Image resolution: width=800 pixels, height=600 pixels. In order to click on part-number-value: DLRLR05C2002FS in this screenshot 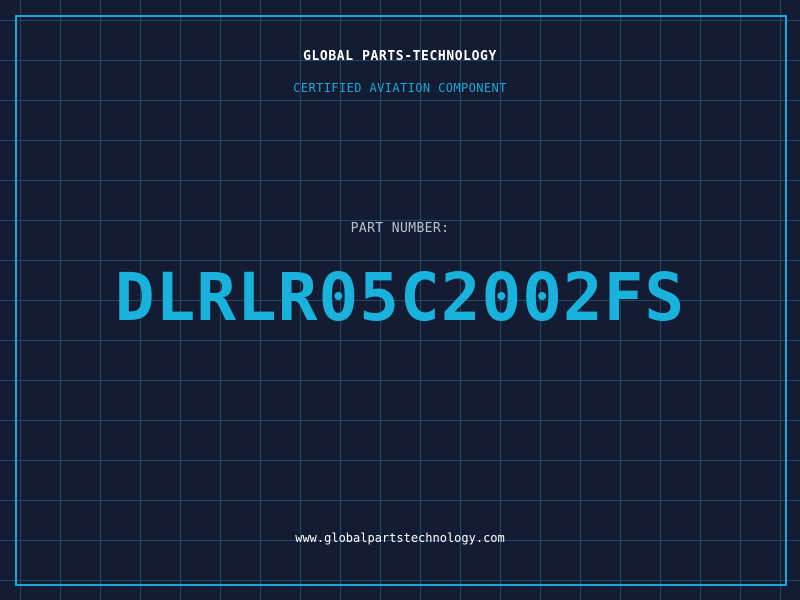, I will do `click(400, 297)`.